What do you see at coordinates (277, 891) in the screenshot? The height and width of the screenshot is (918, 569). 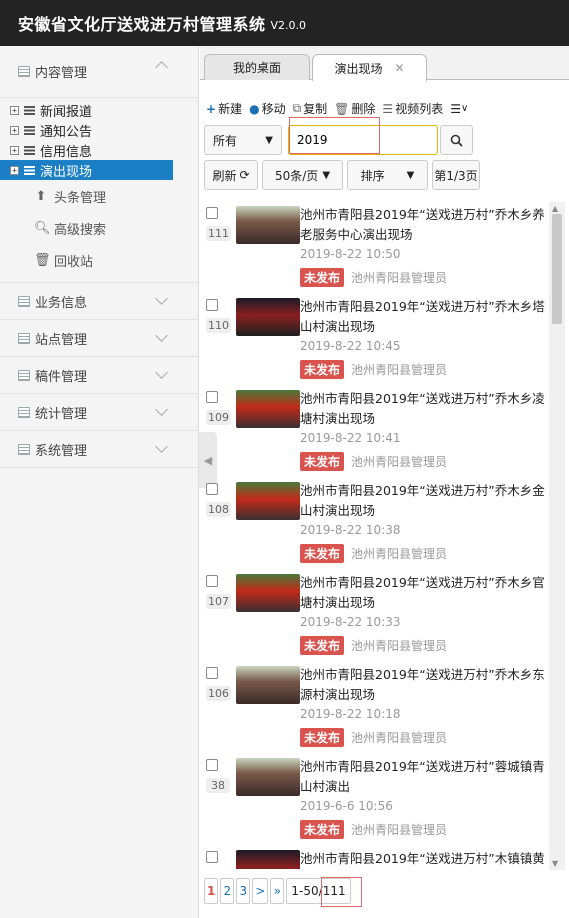 I see `last-page-button: »` at bounding box center [277, 891].